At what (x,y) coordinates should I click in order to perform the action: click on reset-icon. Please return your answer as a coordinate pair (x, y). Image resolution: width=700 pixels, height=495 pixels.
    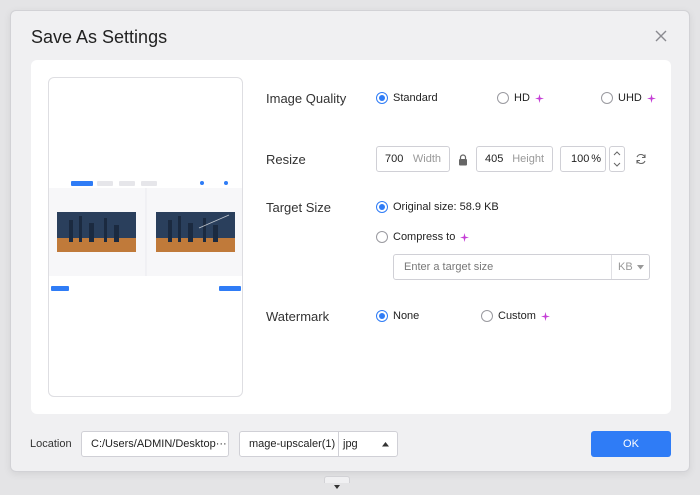
    Looking at the image, I should click on (641, 159).